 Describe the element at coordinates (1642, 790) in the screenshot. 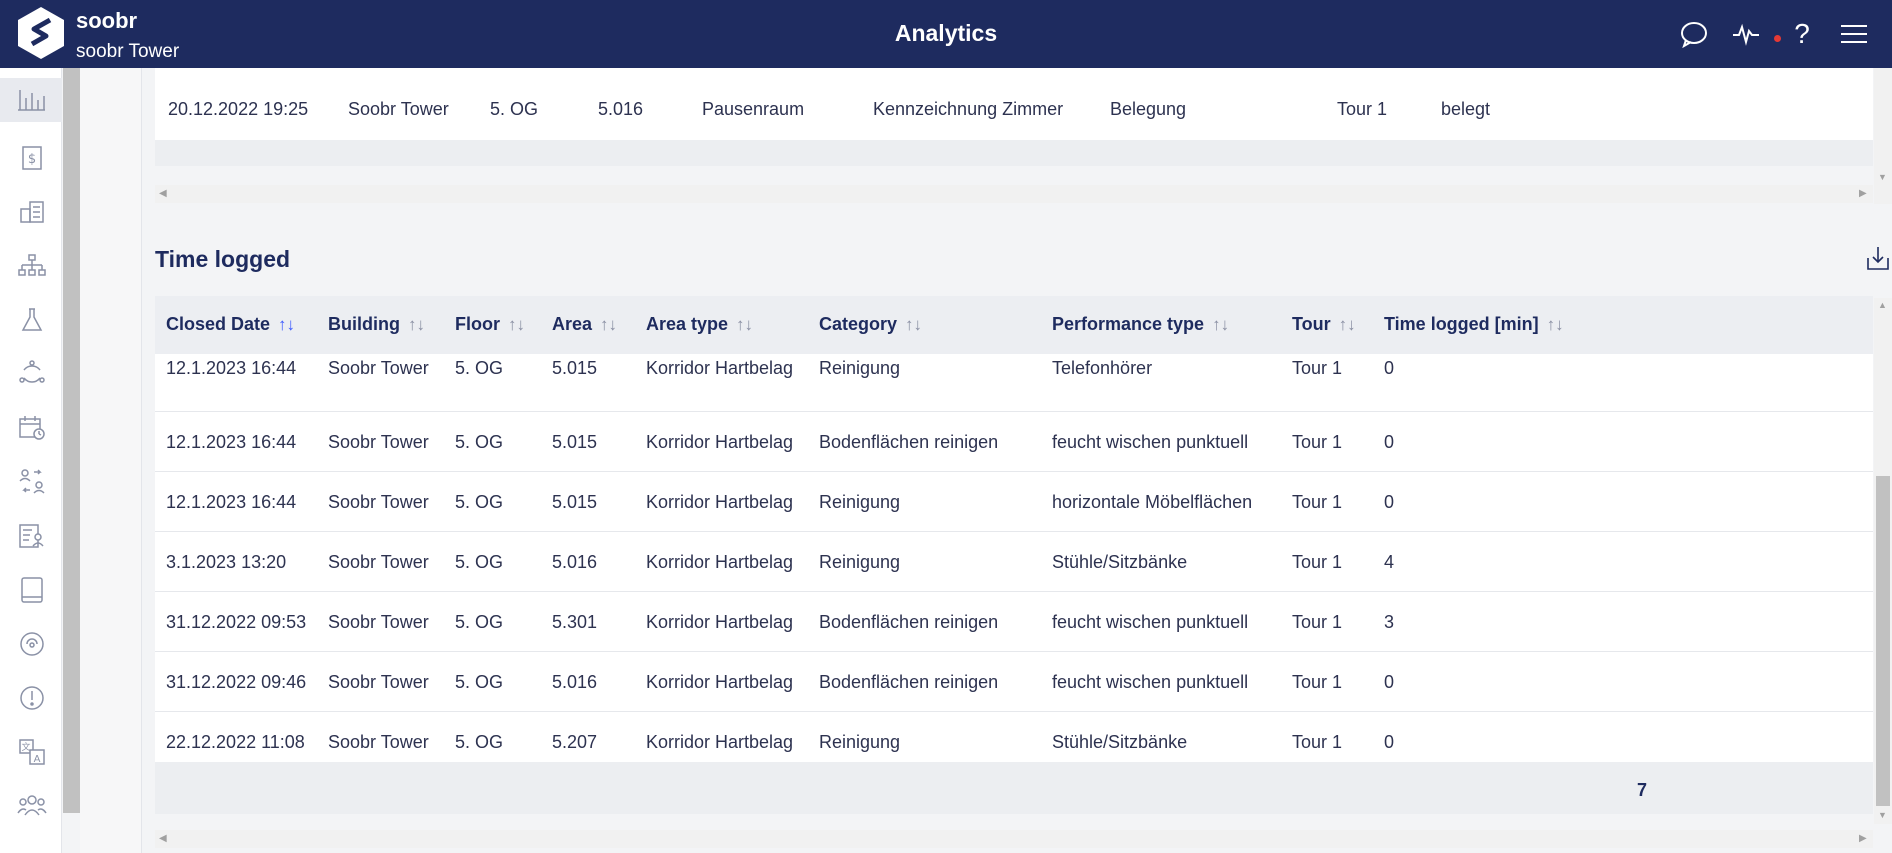

I see `total-time-logged: 7` at that location.